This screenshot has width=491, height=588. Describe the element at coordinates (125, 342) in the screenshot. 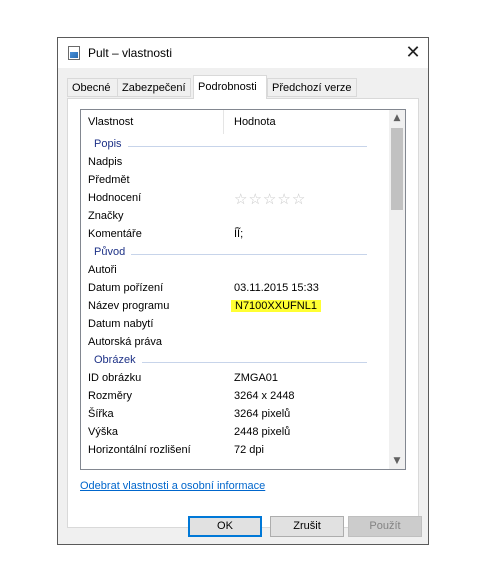

I see `property-name: Autorská práva` at that location.